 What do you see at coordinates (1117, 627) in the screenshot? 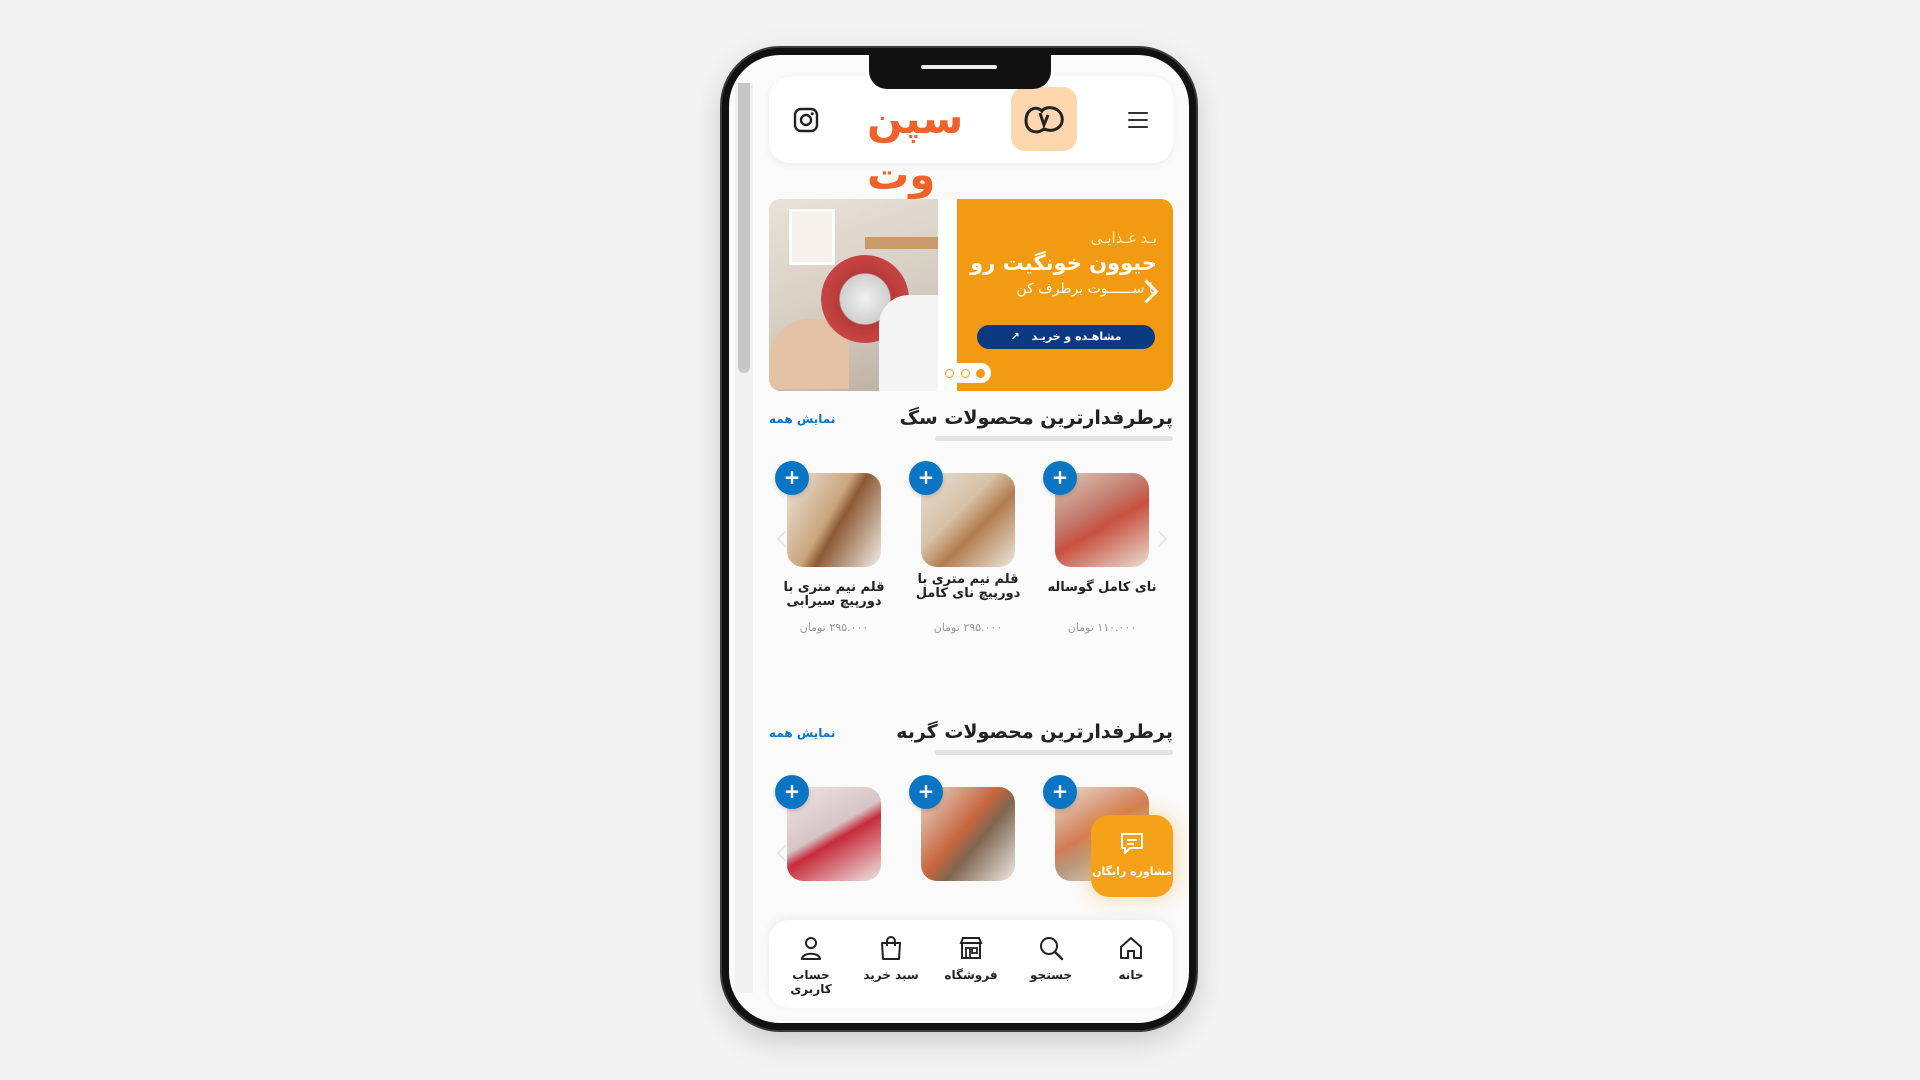
I see `price-value: ۱۱۰.۰۰۰` at bounding box center [1117, 627].